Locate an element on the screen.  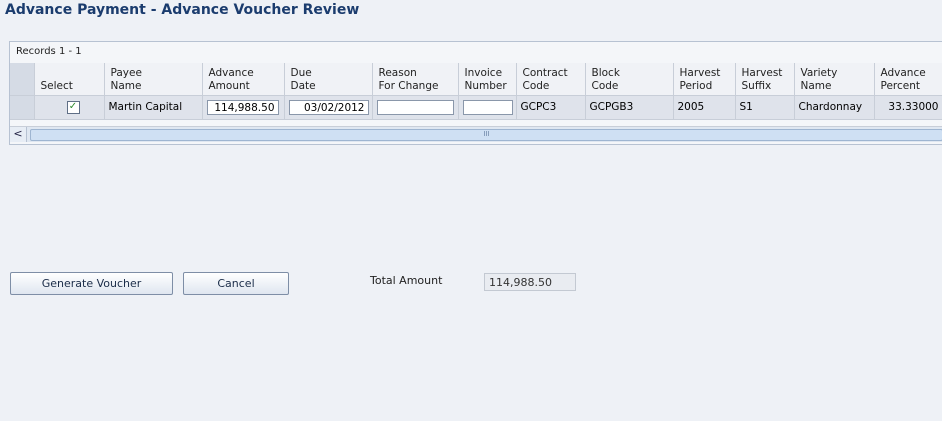
col-header-variety-name: Variety Name is located at coordinates (834, 79).